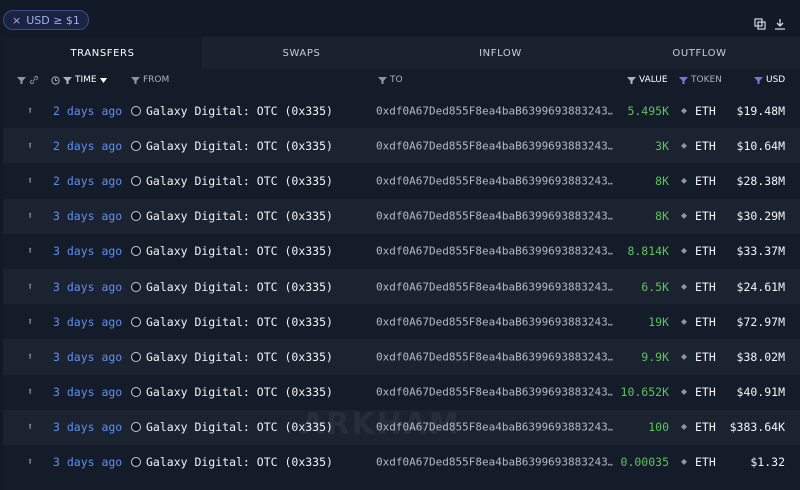 The width and height of the screenshot is (800, 490). Describe the element at coordinates (103, 80) in the screenshot. I see `sort-down-icon` at that location.